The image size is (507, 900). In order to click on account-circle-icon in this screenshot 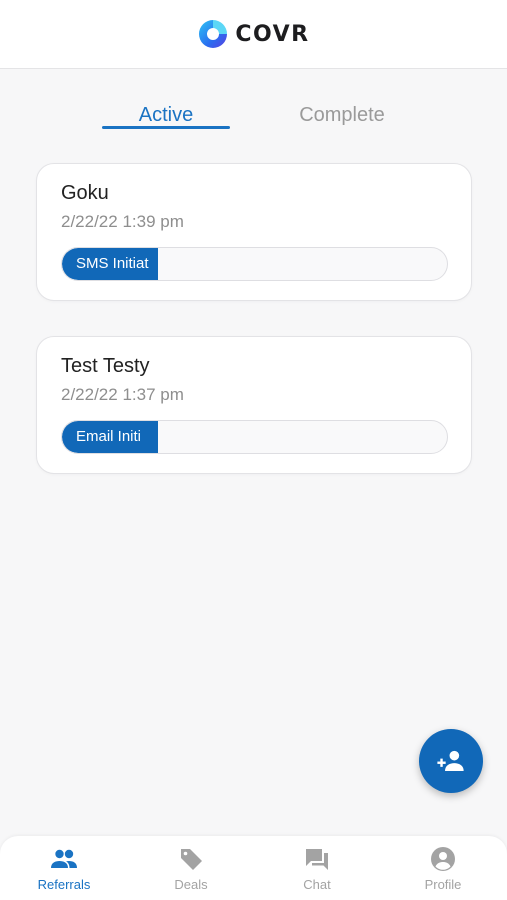, I will do `click(443, 859)`.